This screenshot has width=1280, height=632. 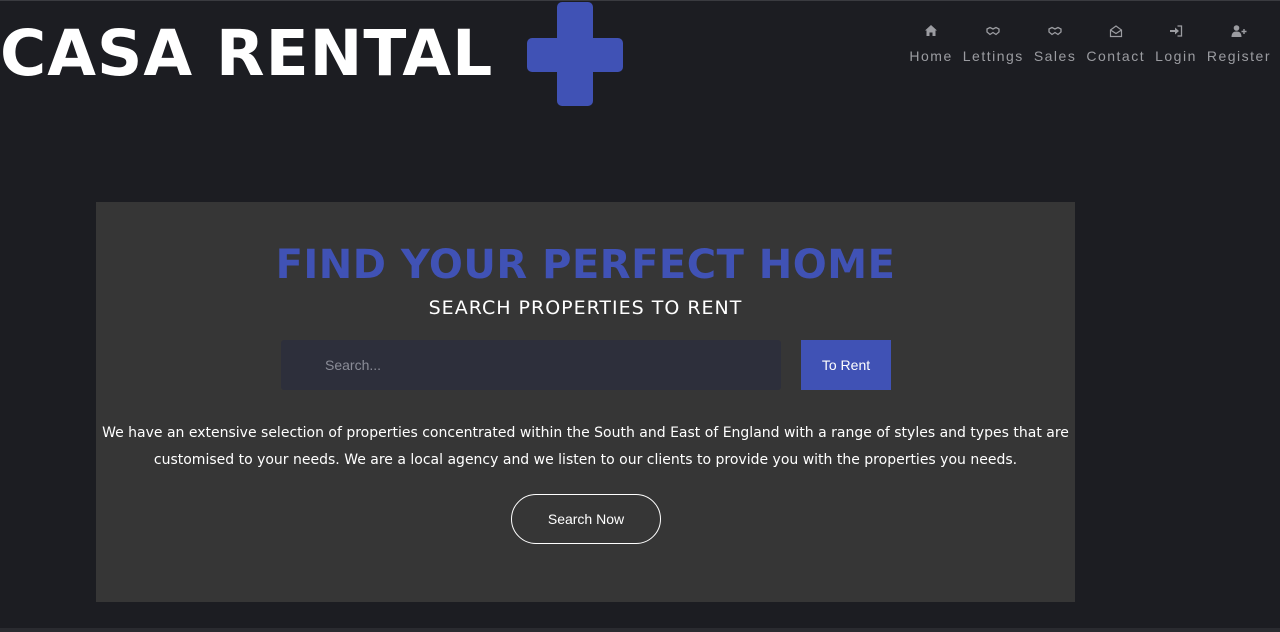 I want to click on nav-label-home: Home, so click(x=931, y=56).